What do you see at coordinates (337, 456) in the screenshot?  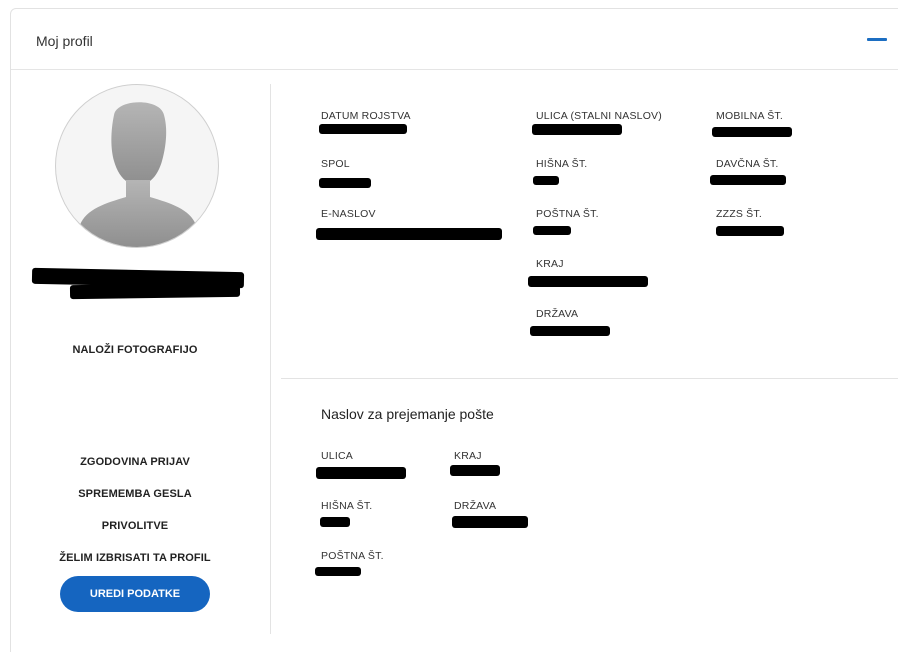 I see `mailing-street-label: ULICA` at bounding box center [337, 456].